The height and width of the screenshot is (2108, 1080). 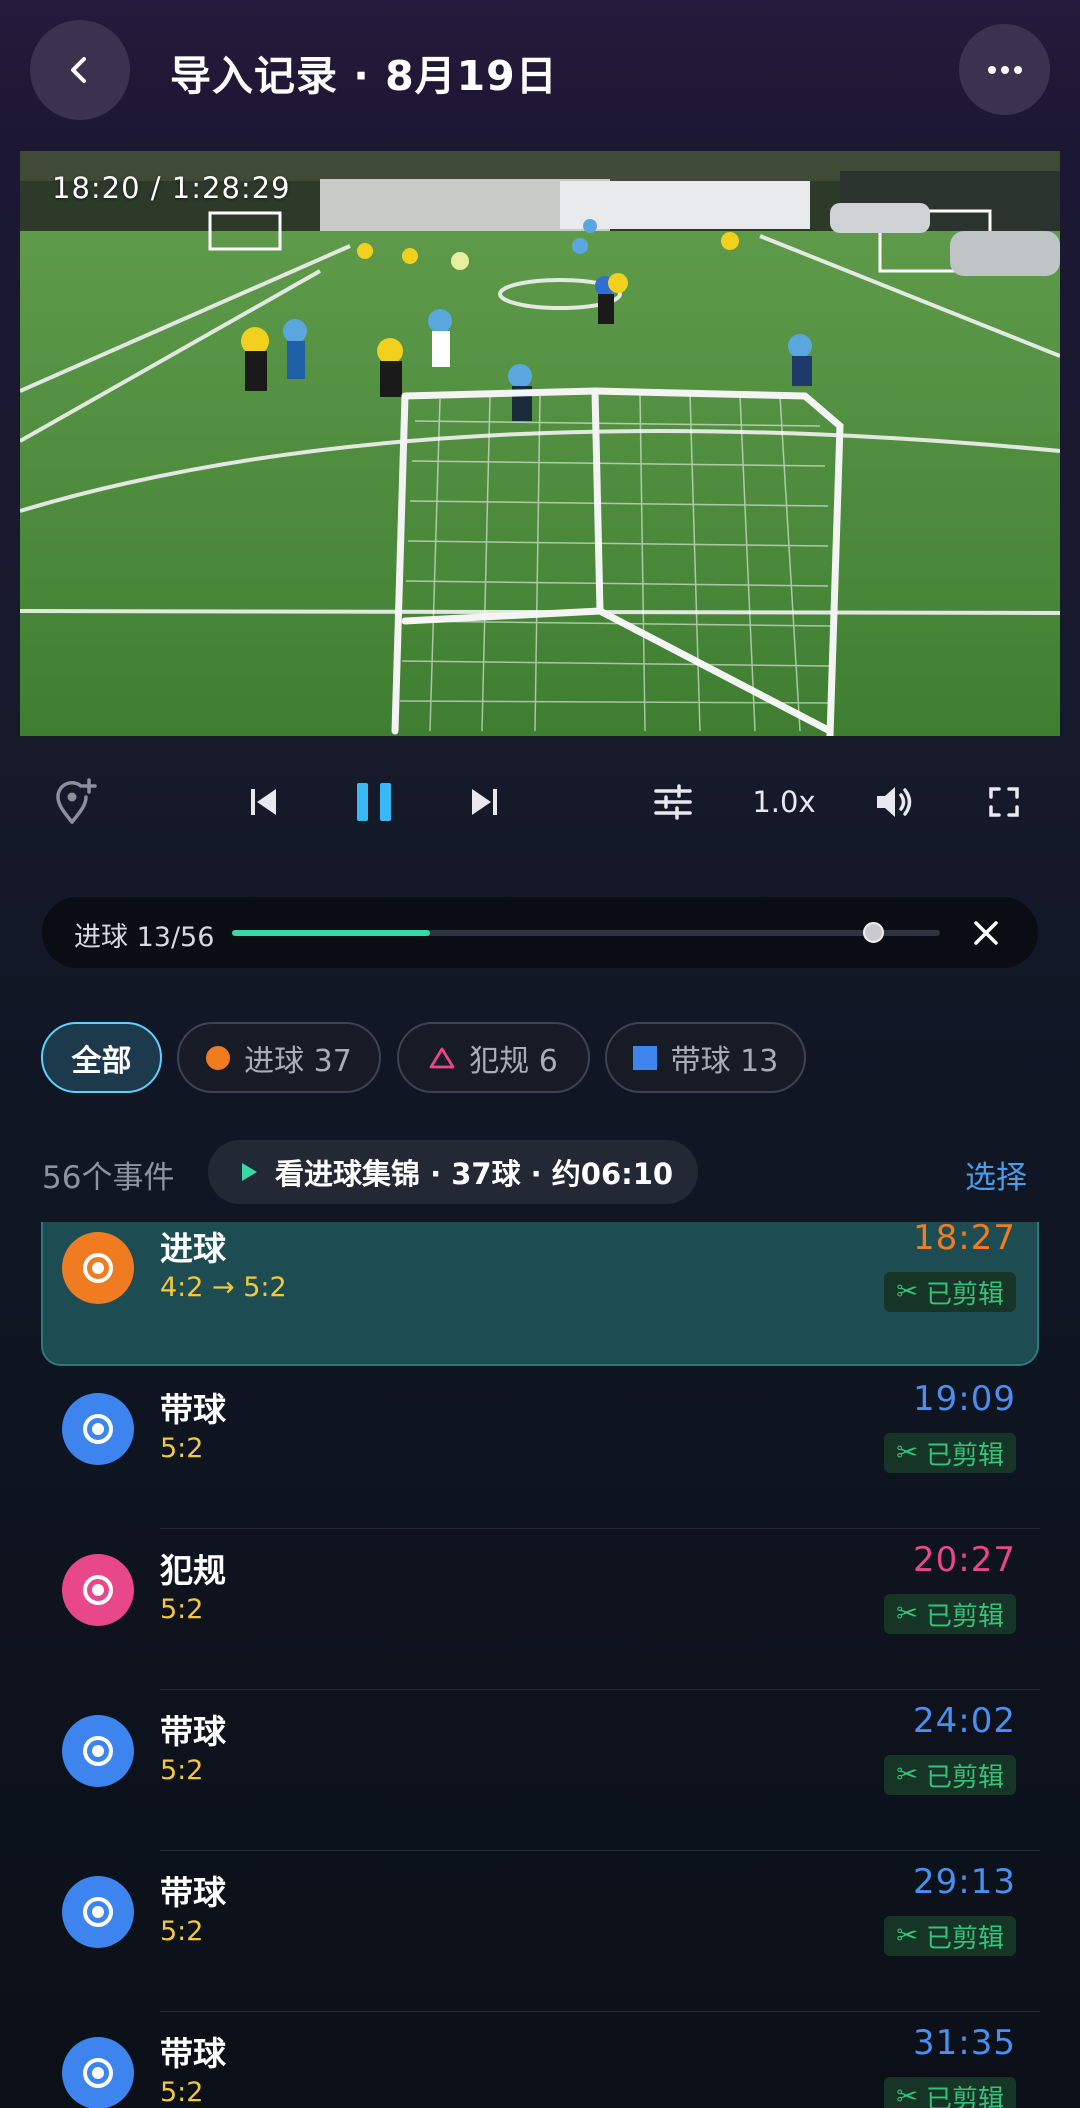 I want to click on fullscreen-icon, so click(x=1004, y=802).